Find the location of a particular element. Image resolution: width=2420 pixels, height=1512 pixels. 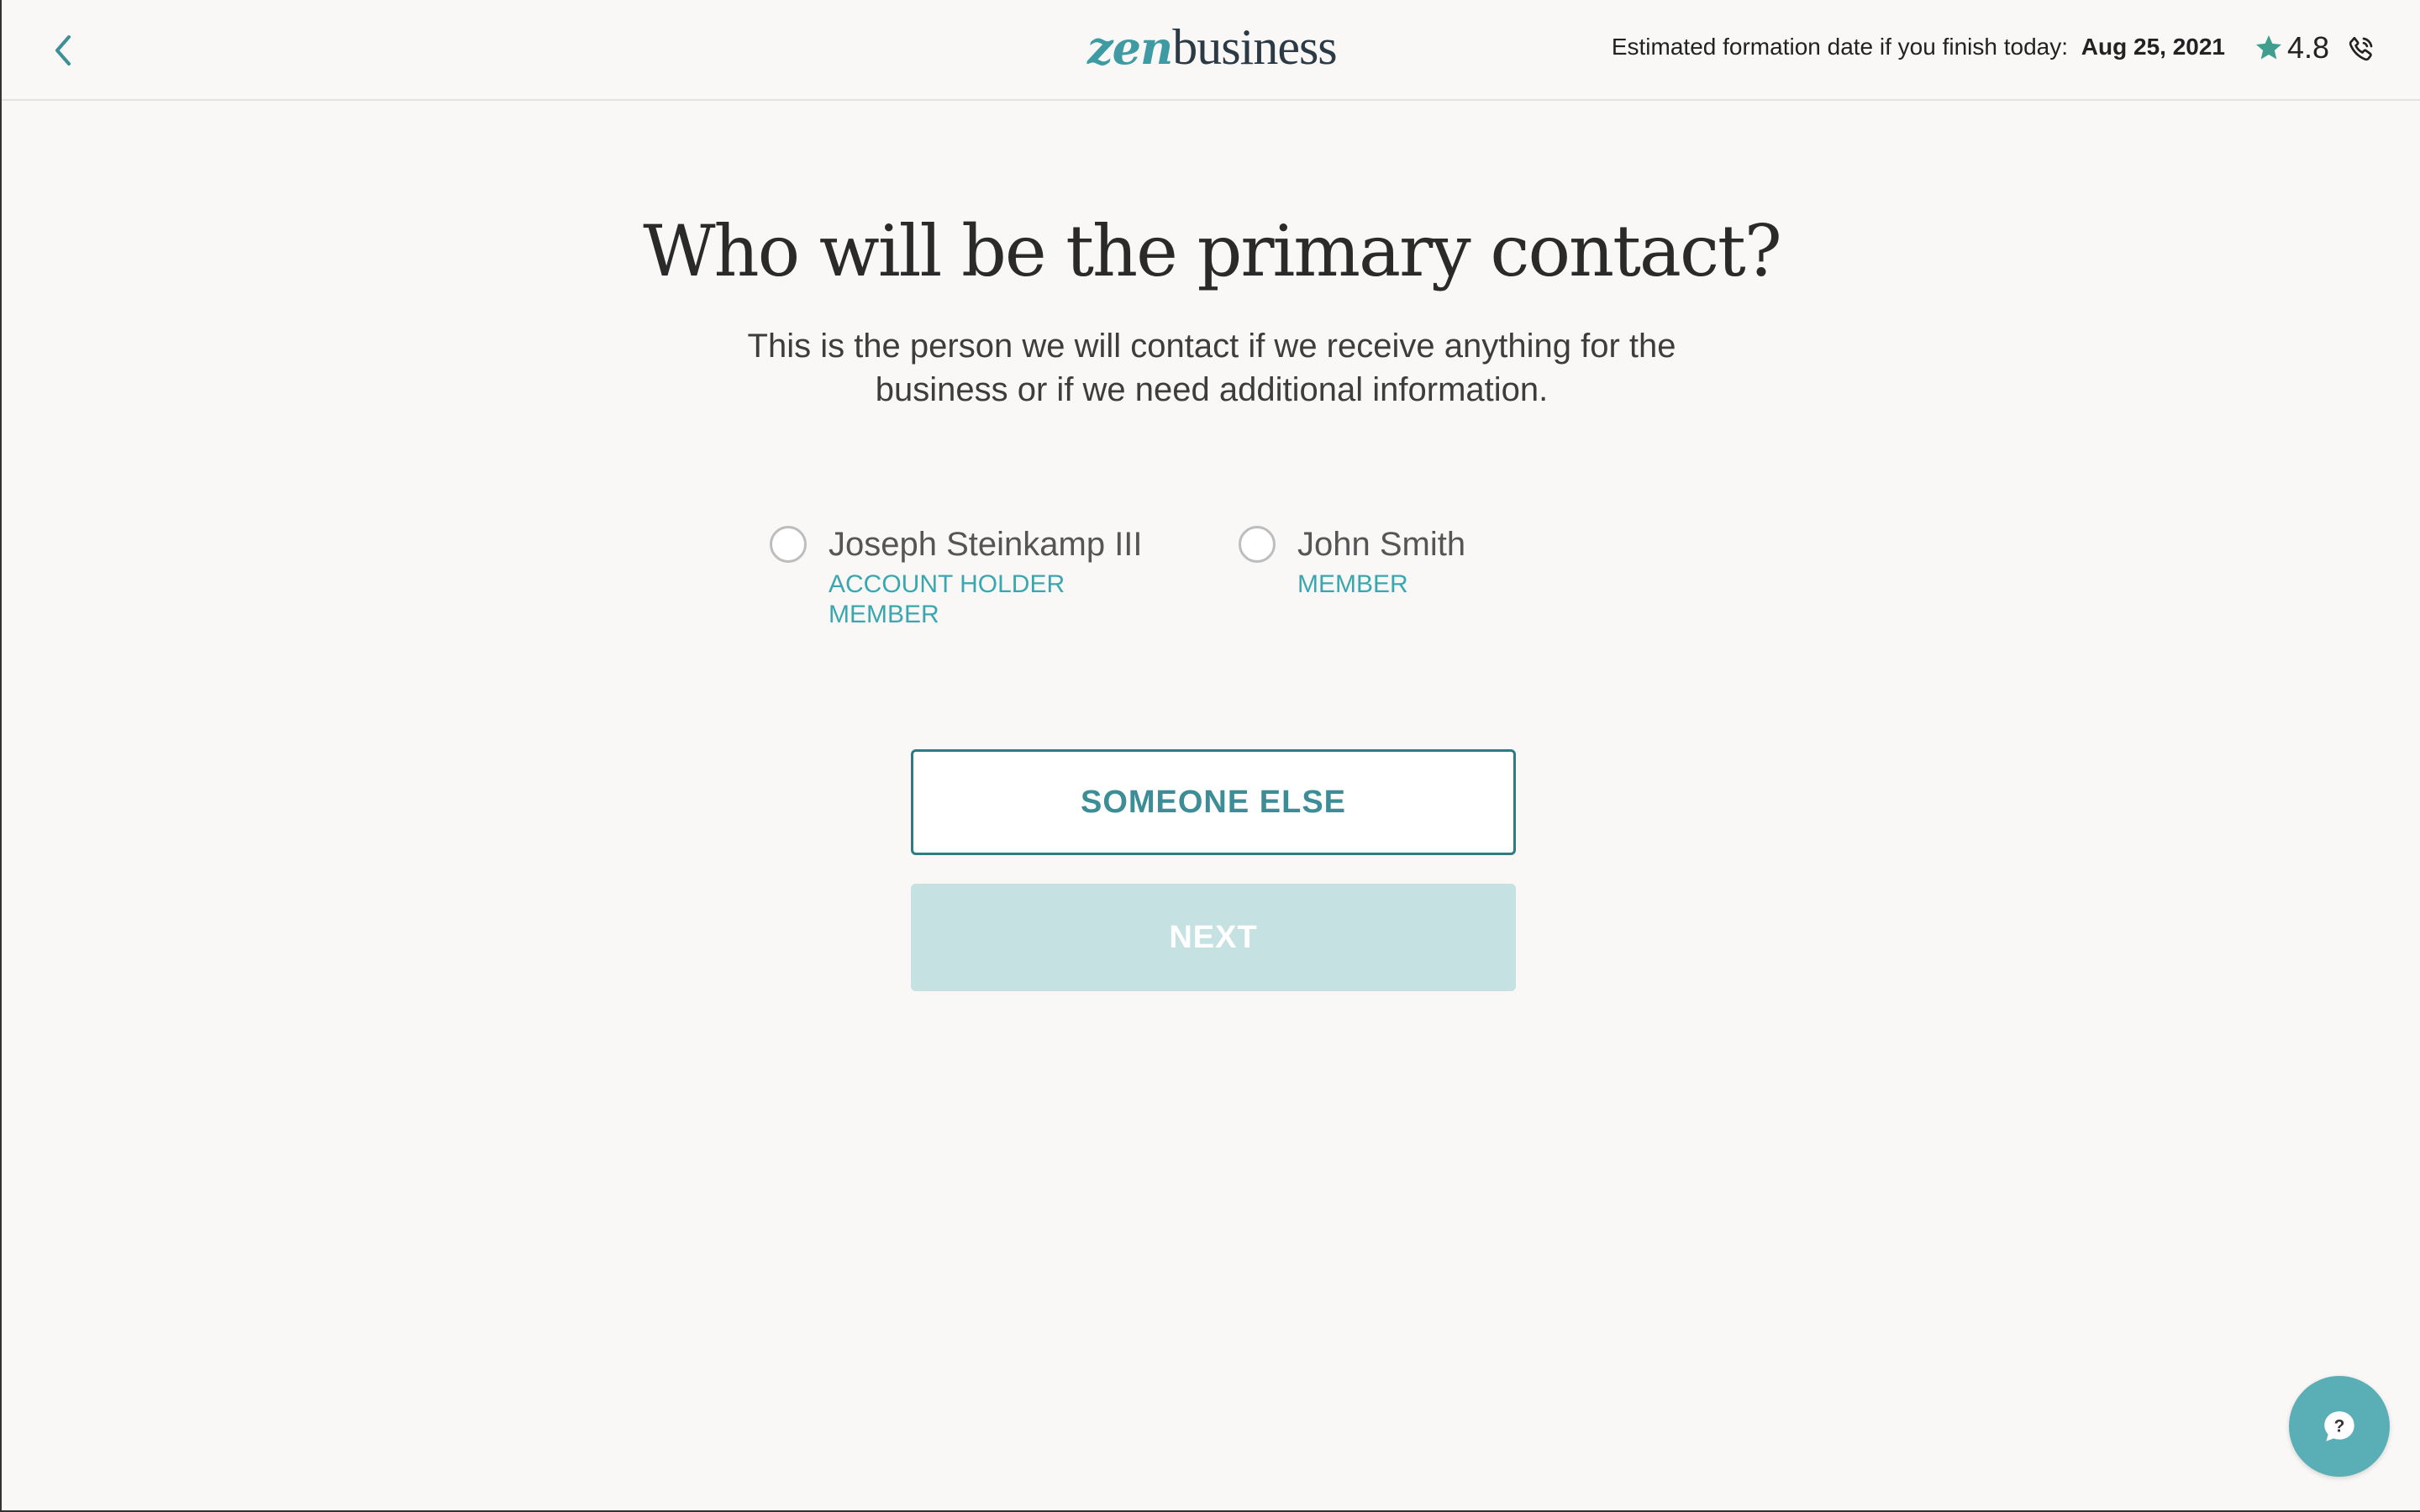

chevron-left-icon is located at coordinates (63, 50).